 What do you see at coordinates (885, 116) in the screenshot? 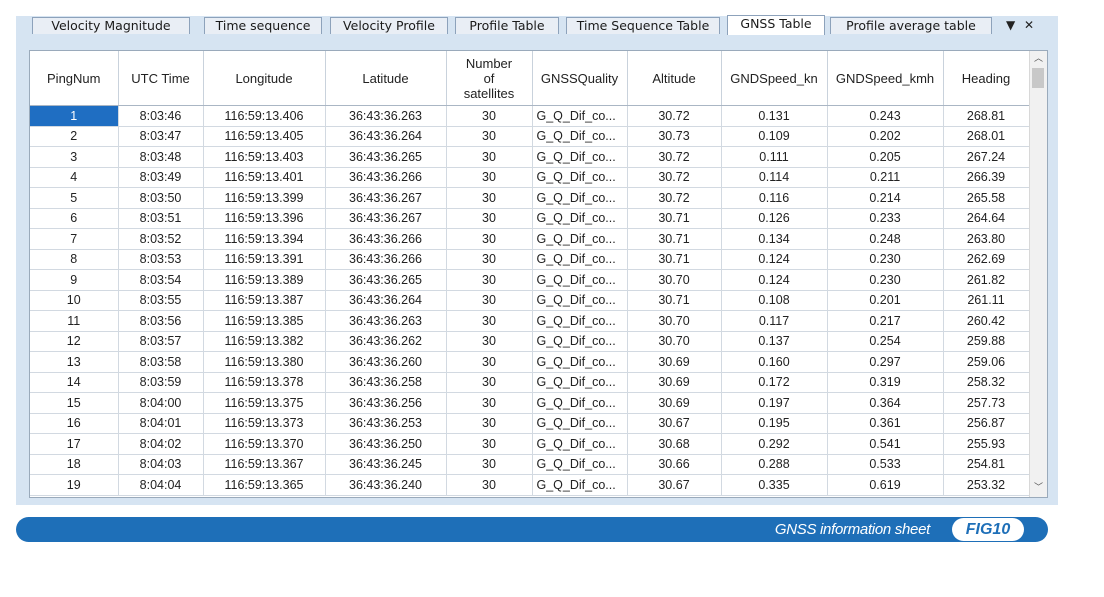
I see `cell-gndspeed-kmh: 0.243` at bounding box center [885, 116].